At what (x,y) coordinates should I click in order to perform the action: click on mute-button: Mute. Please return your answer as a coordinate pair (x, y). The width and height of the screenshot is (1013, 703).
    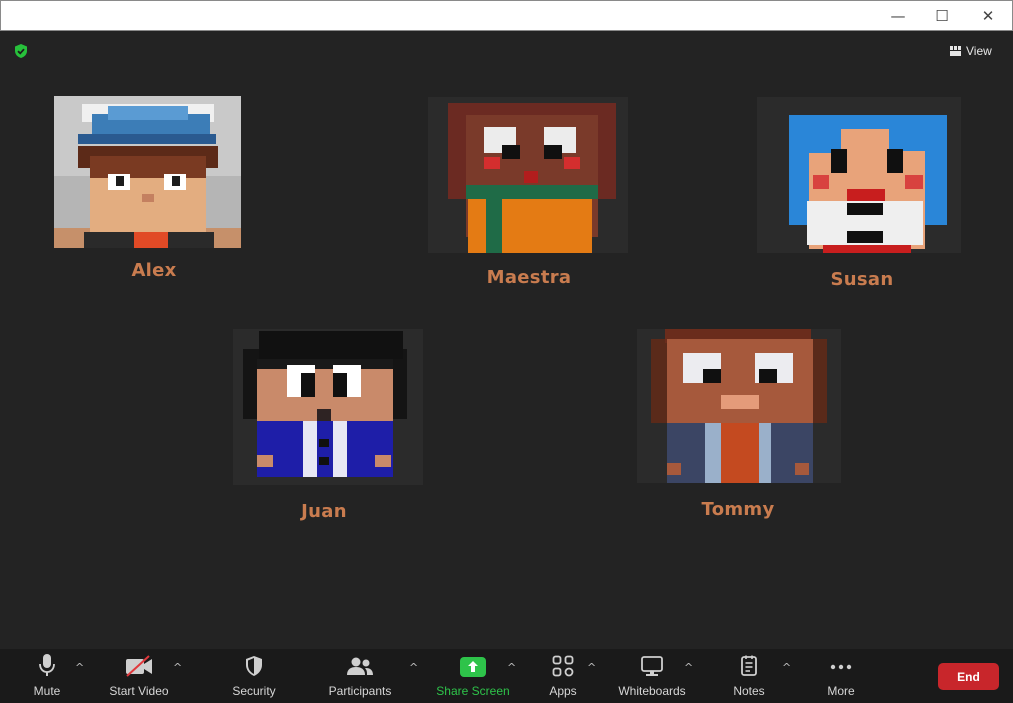
    Looking at the image, I should click on (47, 676).